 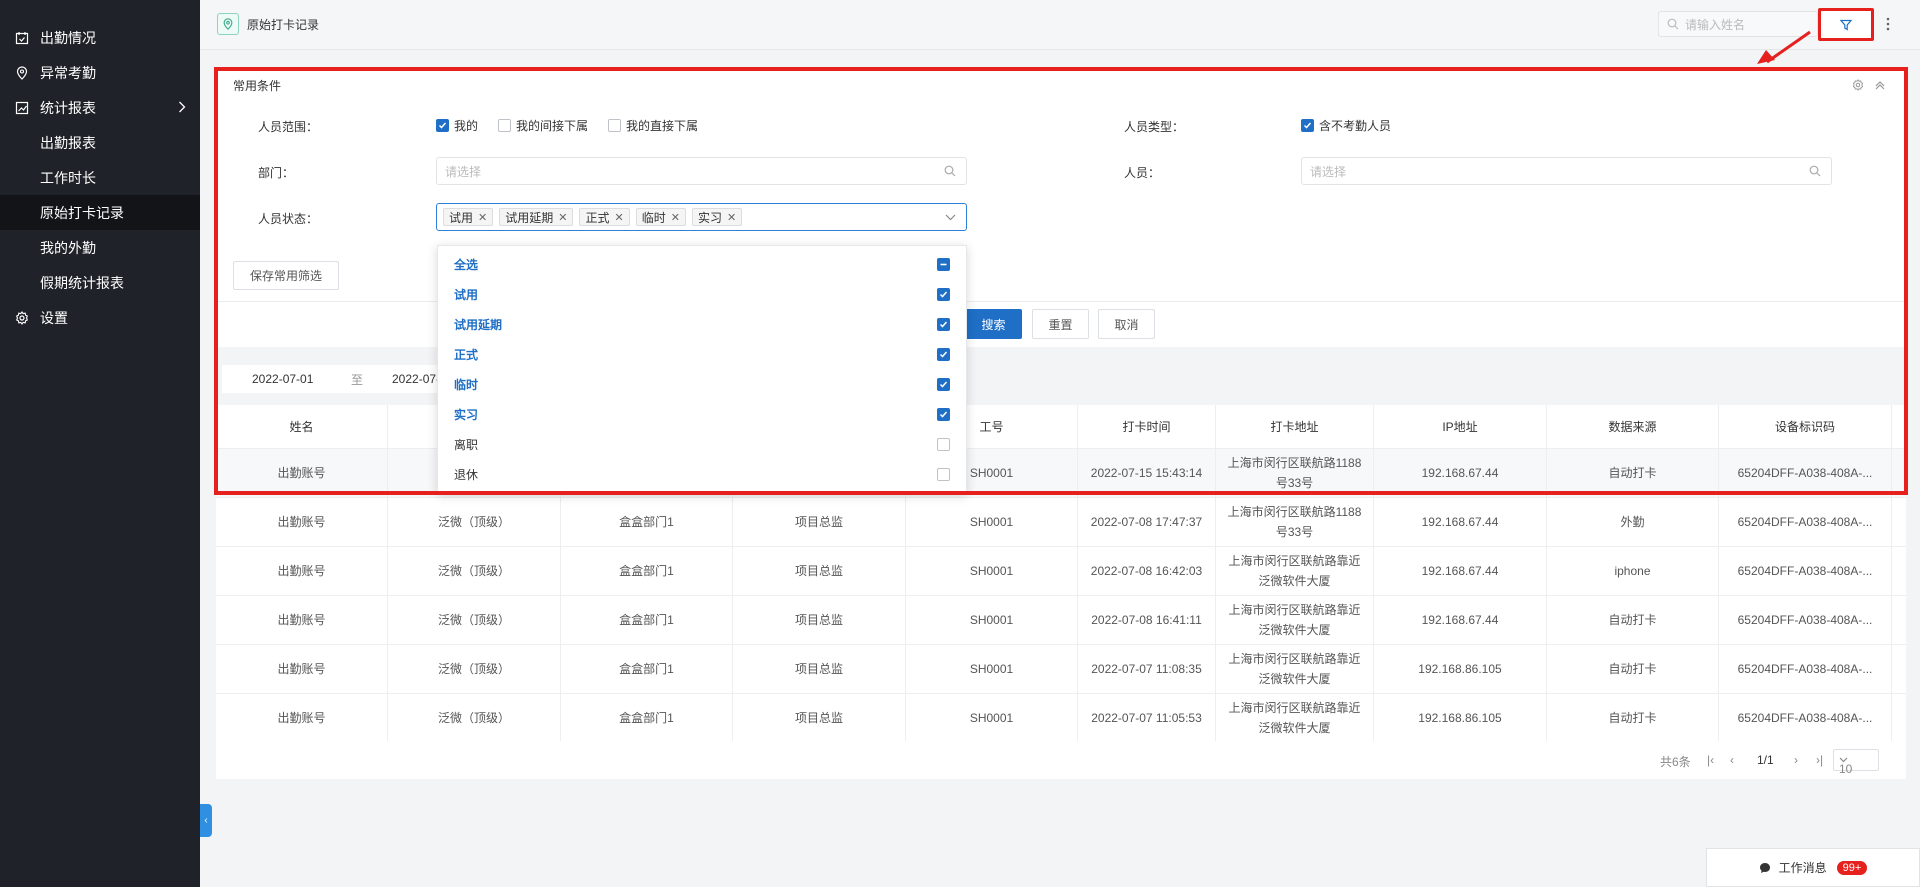 What do you see at coordinates (1061, 760) in the screenshot?
I see `pagination: 共6条 |‹ ‹ 1/1 › ›| 10` at bounding box center [1061, 760].